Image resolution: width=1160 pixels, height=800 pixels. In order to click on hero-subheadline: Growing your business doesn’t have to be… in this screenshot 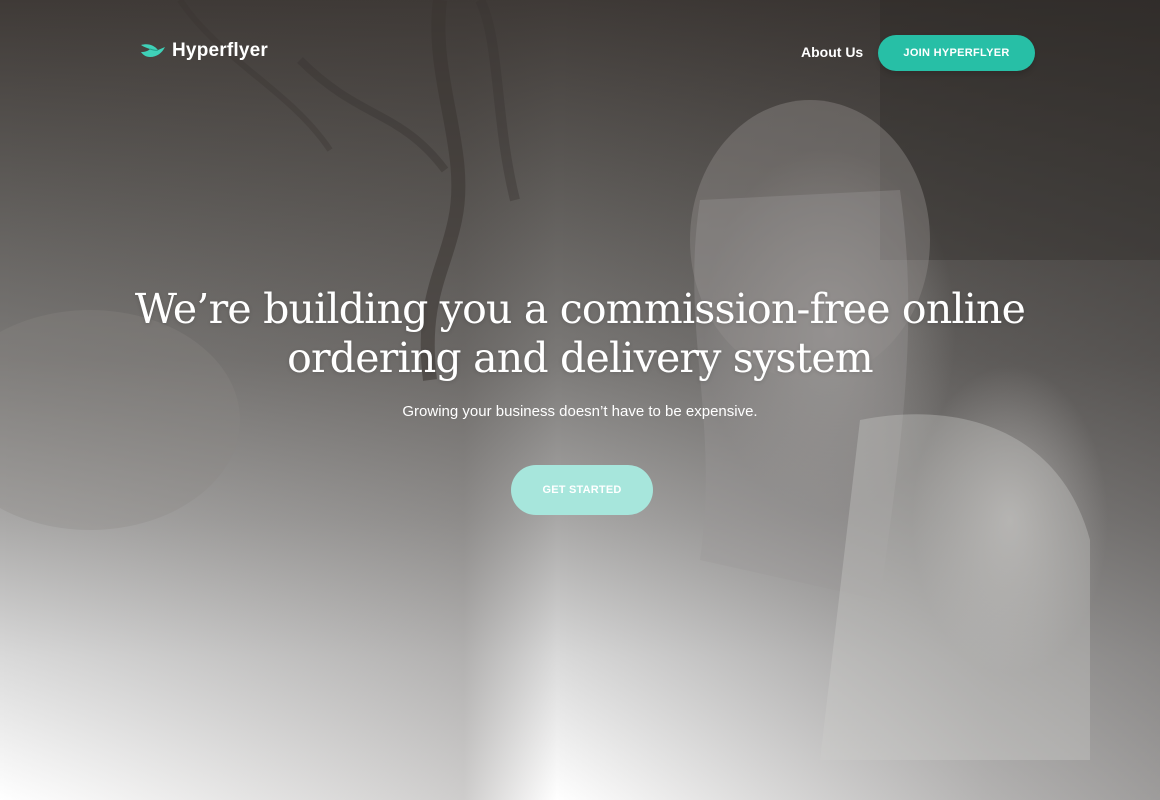, I will do `click(580, 411)`.